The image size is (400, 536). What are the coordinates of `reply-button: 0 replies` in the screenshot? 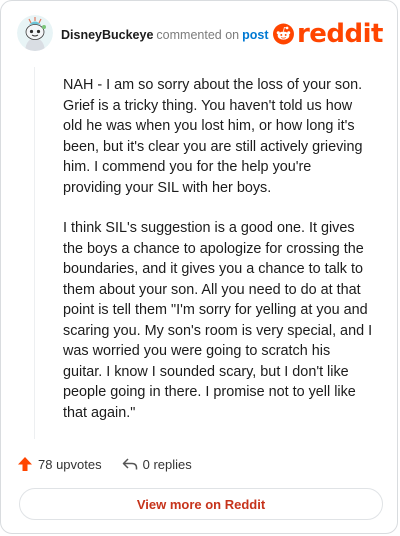 It's located at (157, 464).